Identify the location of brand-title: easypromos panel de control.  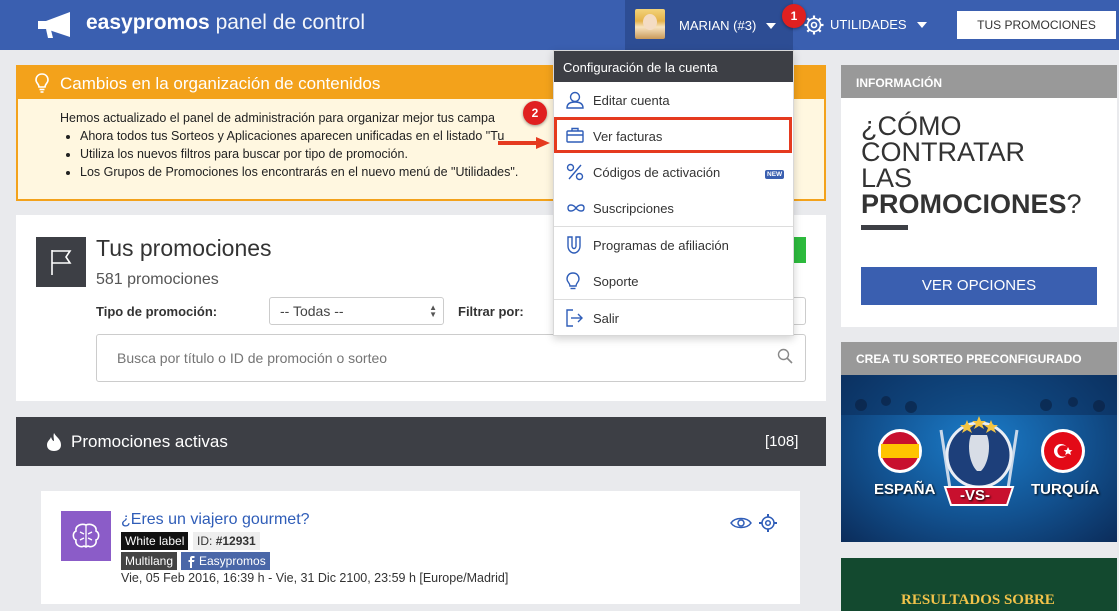
(225, 23).